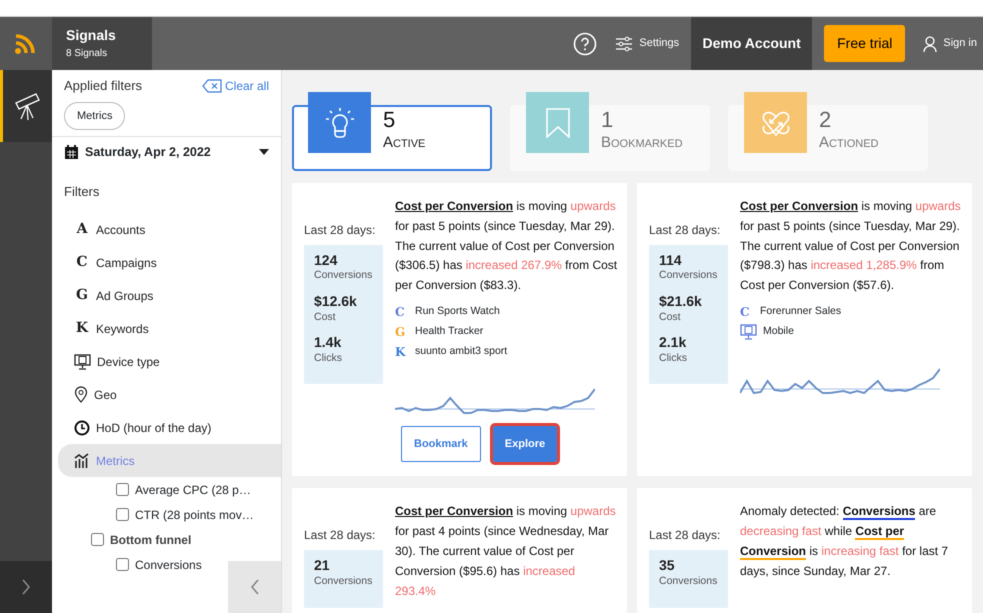 This screenshot has height=613, width=983. I want to click on status-tile: 5 Active, so click(392, 131).